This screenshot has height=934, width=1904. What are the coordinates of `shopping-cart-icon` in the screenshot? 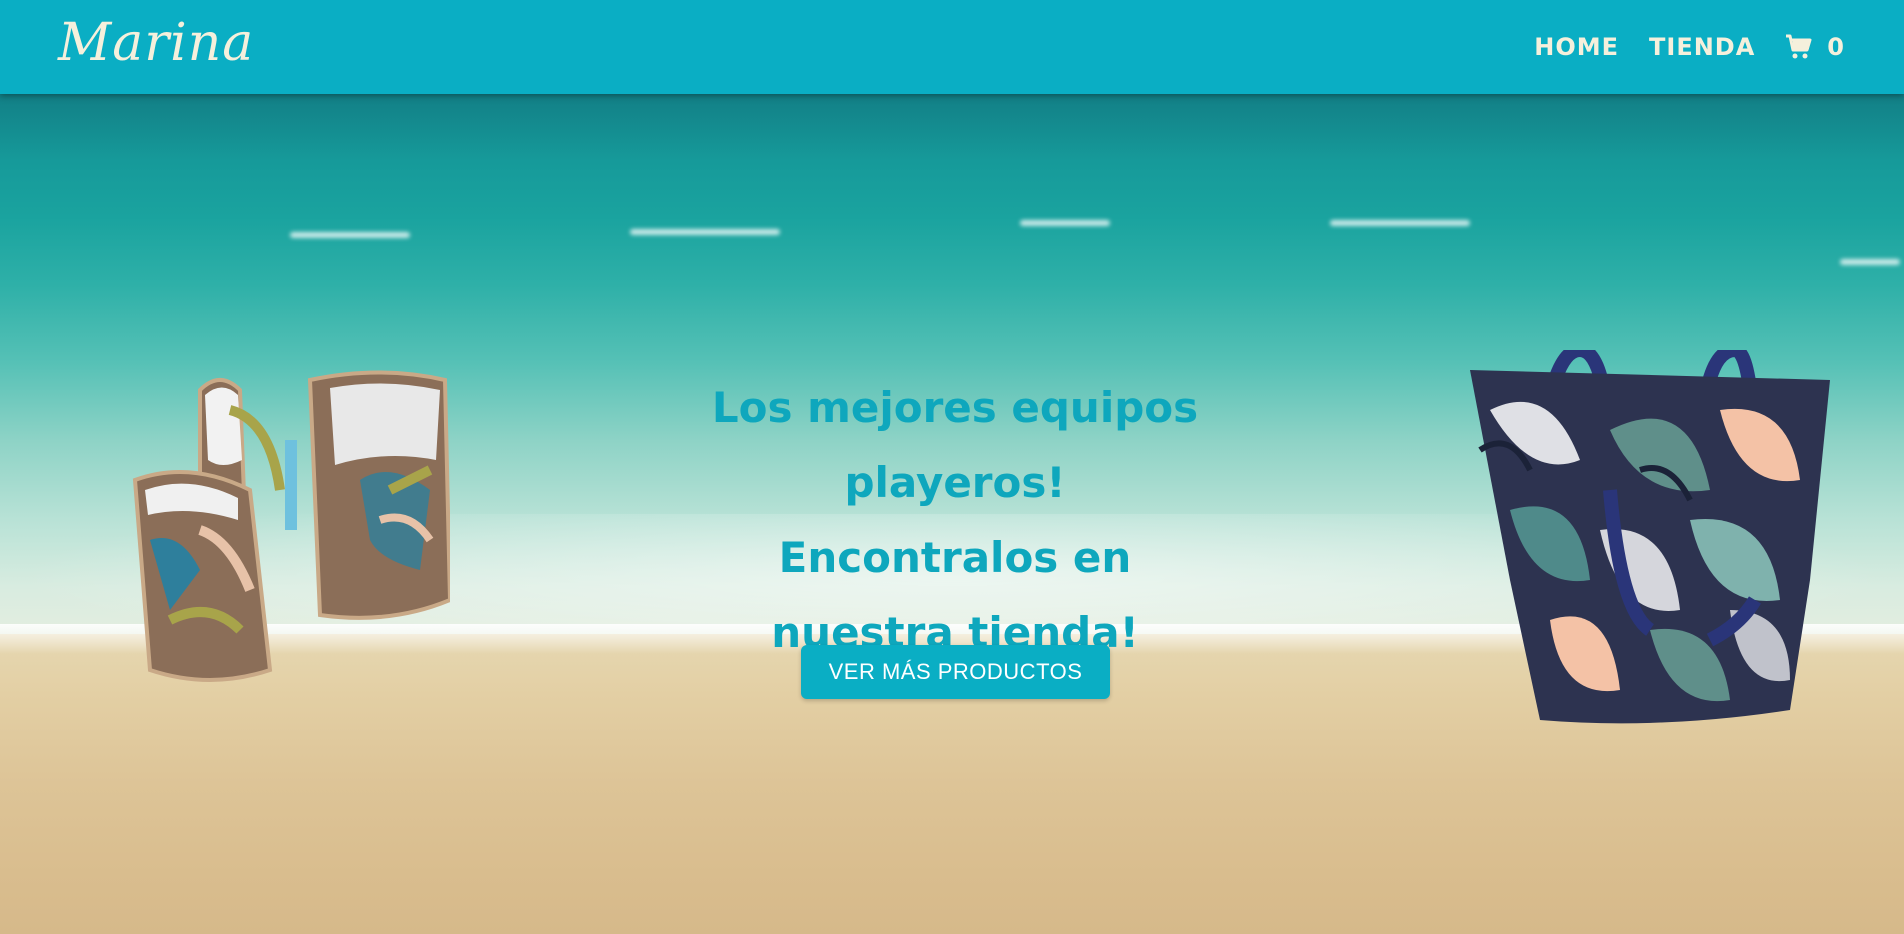 It's located at (1799, 47).